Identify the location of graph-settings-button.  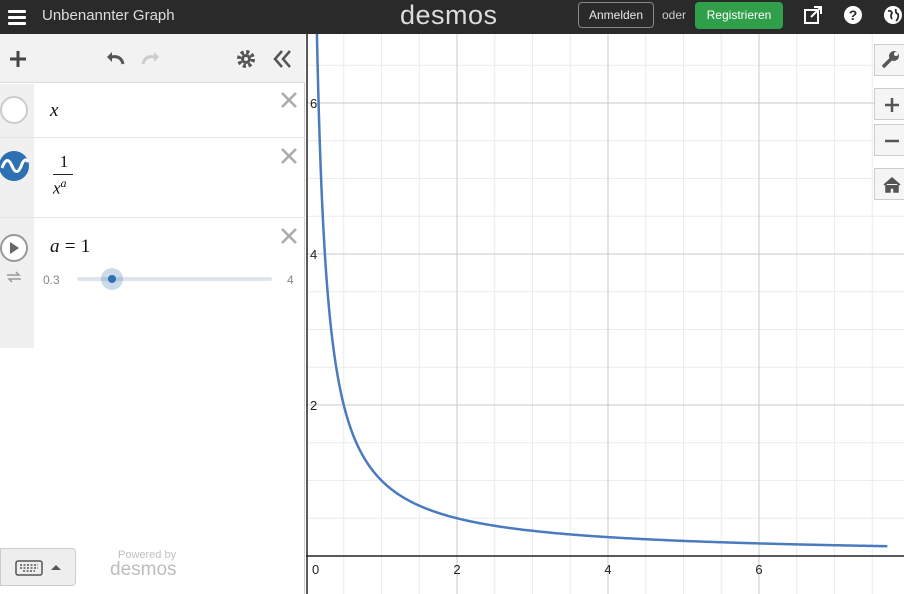
(889, 60).